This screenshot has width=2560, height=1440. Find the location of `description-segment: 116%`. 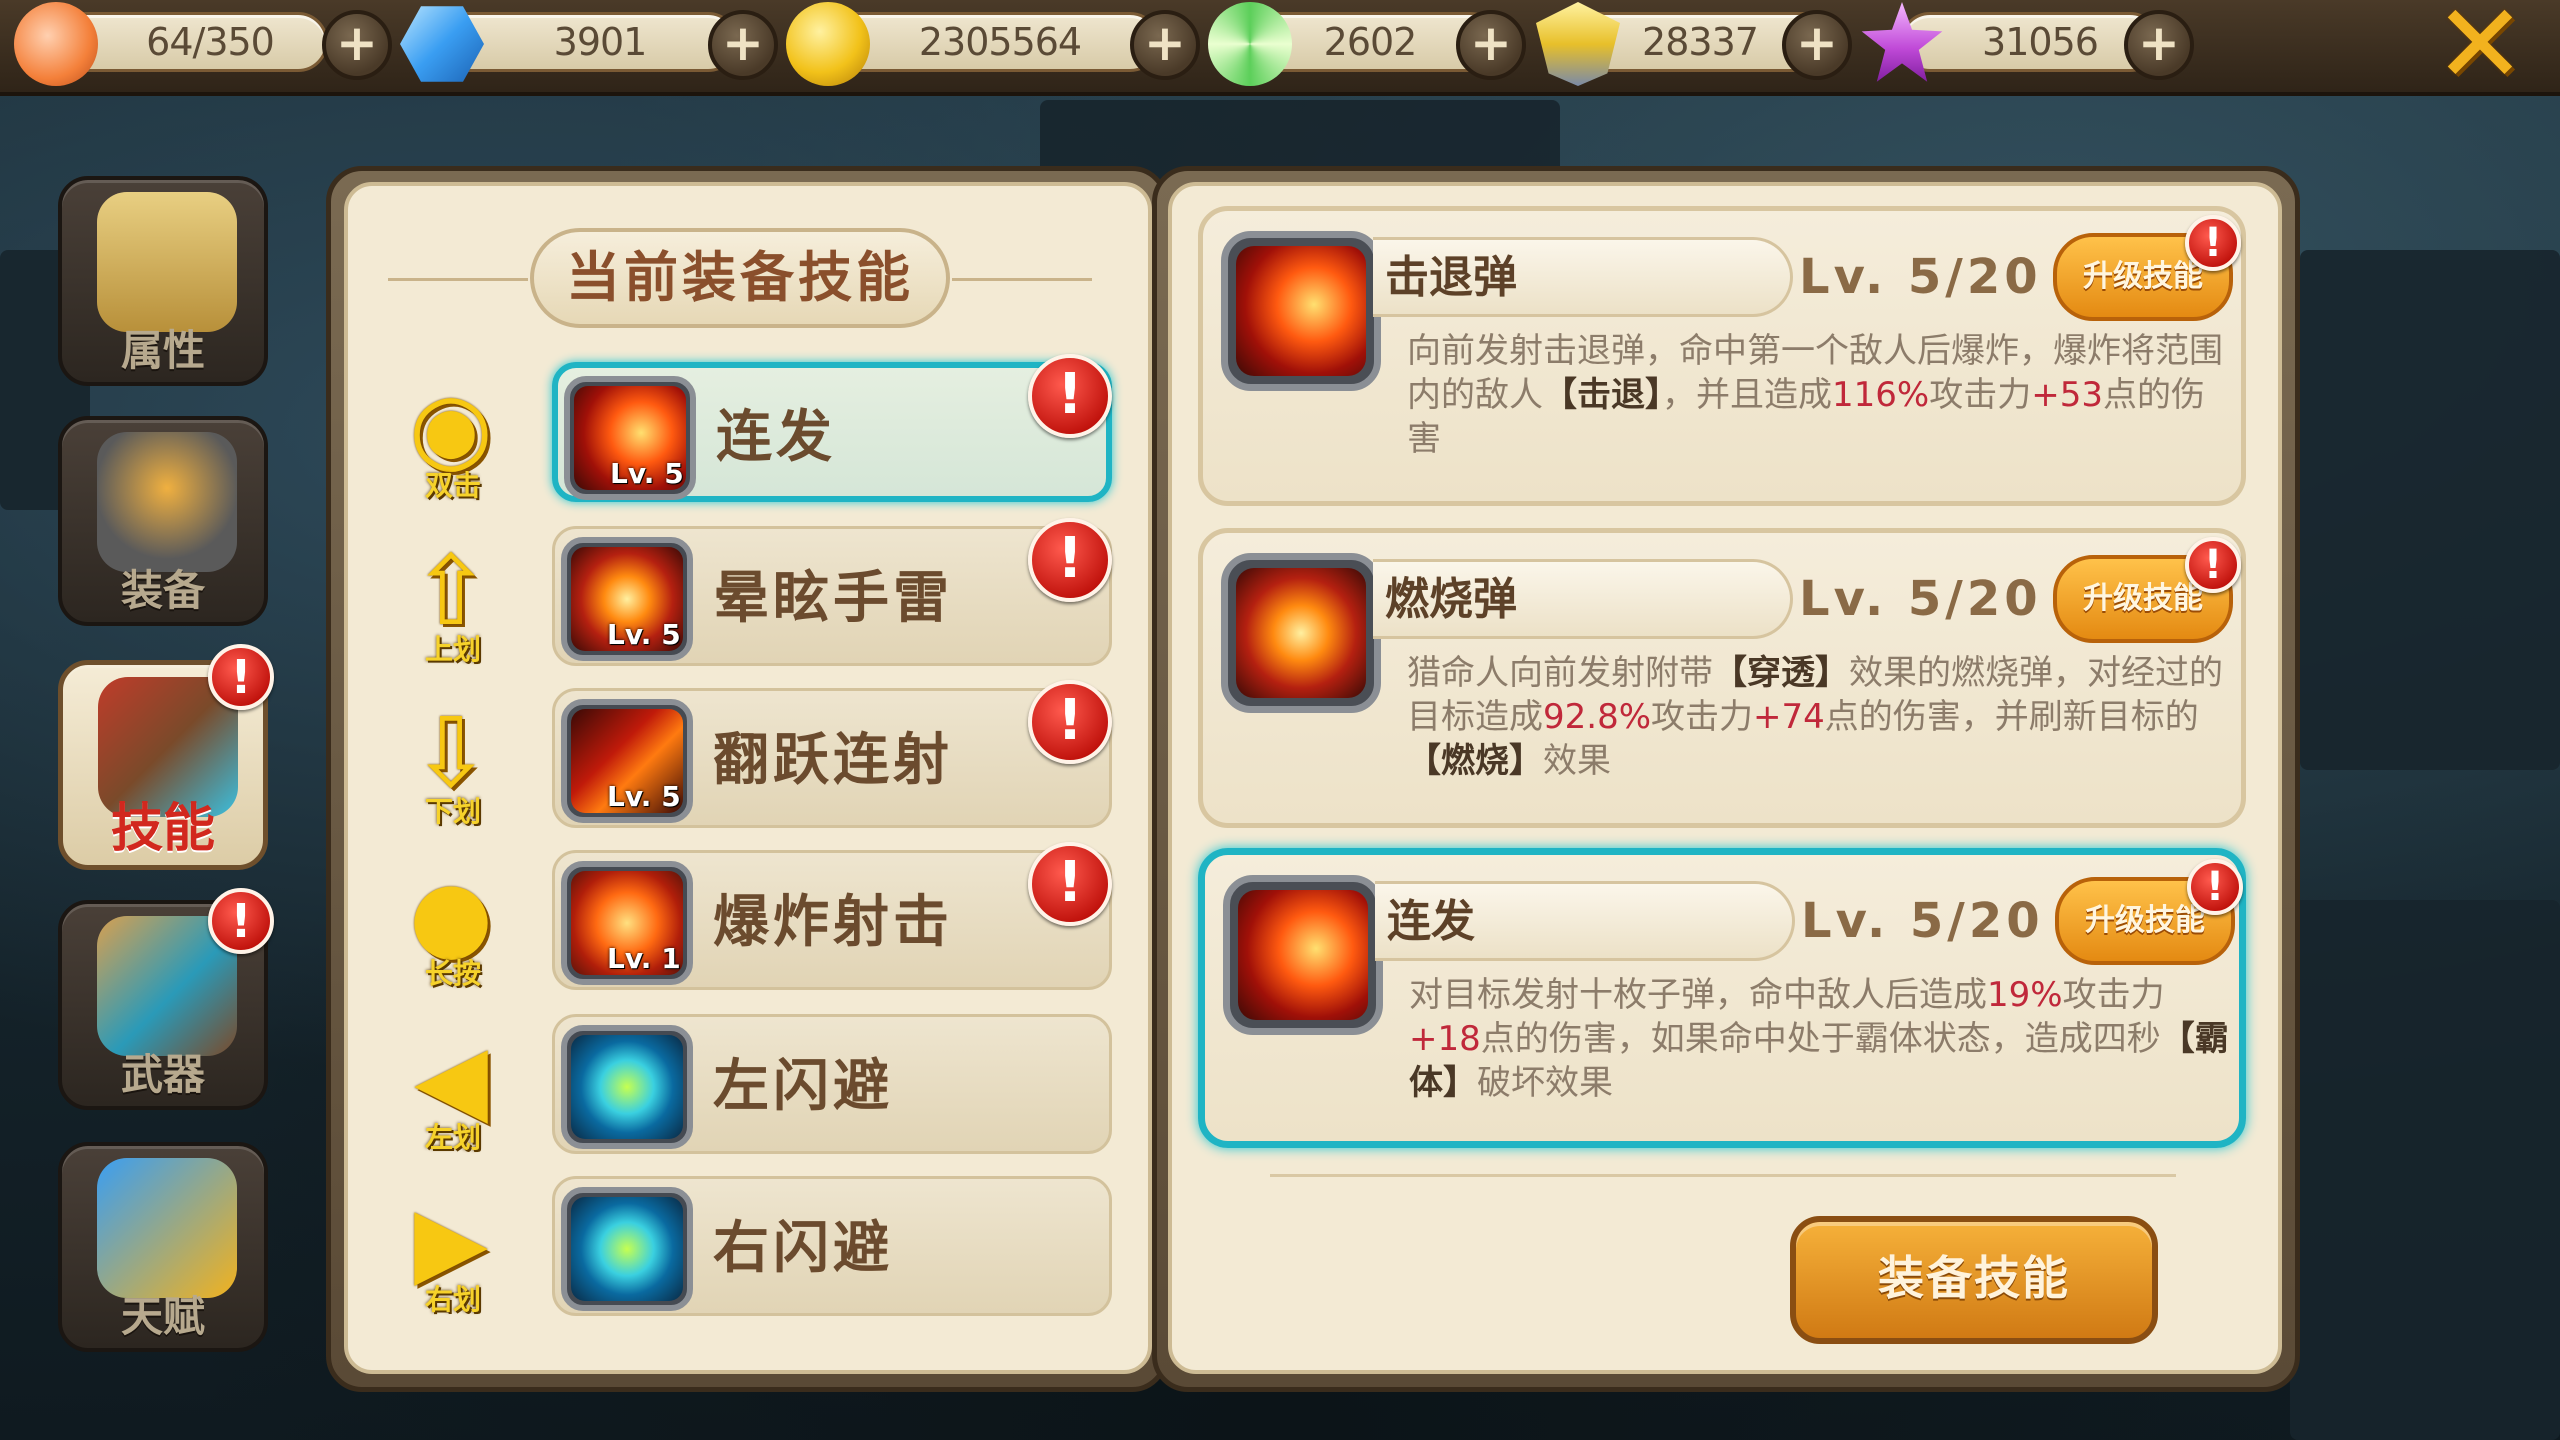

description-segment: 116% is located at coordinates (1881, 395).